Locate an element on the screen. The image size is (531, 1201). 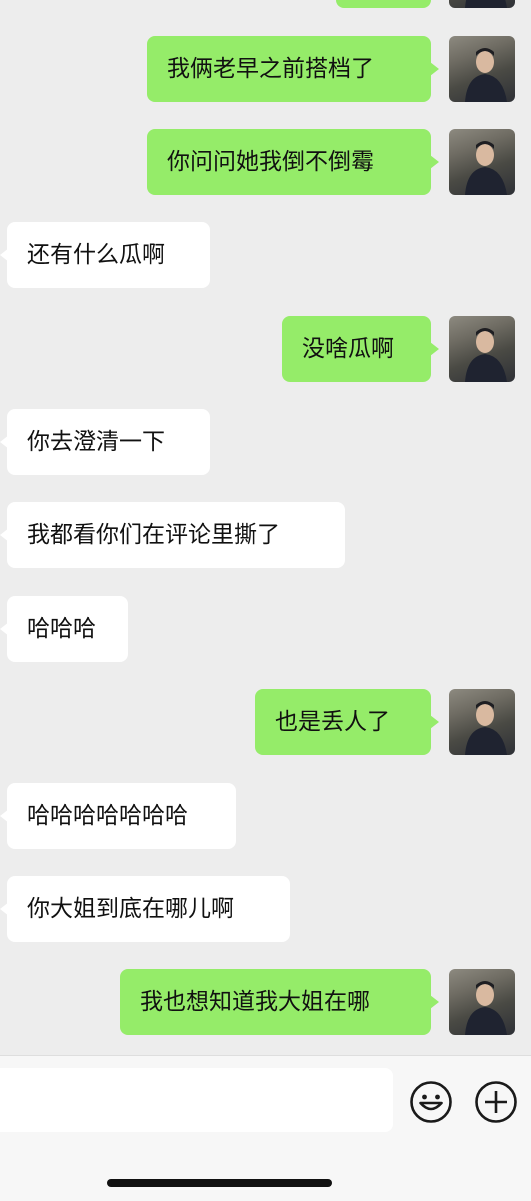
message-bubble is located at coordinates (383, 4).